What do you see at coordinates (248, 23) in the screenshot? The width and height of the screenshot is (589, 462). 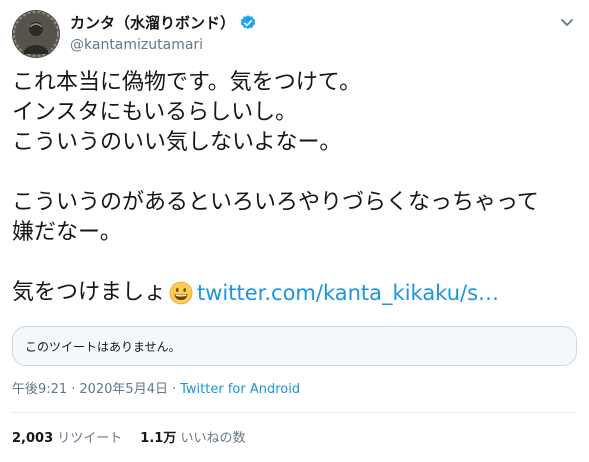 I see `verified-badge-icon` at bounding box center [248, 23].